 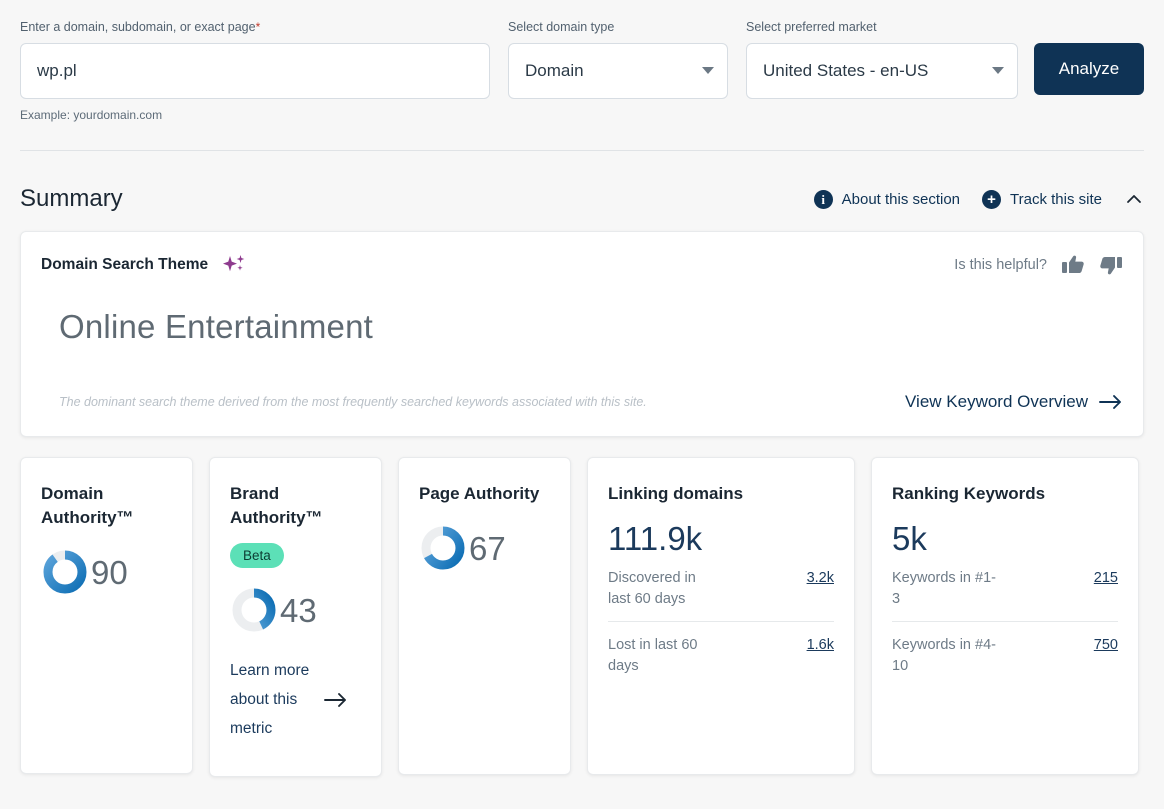 What do you see at coordinates (91, 115) in the screenshot?
I see `domain-input-helper: Example: yourdomain.com` at bounding box center [91, 115].